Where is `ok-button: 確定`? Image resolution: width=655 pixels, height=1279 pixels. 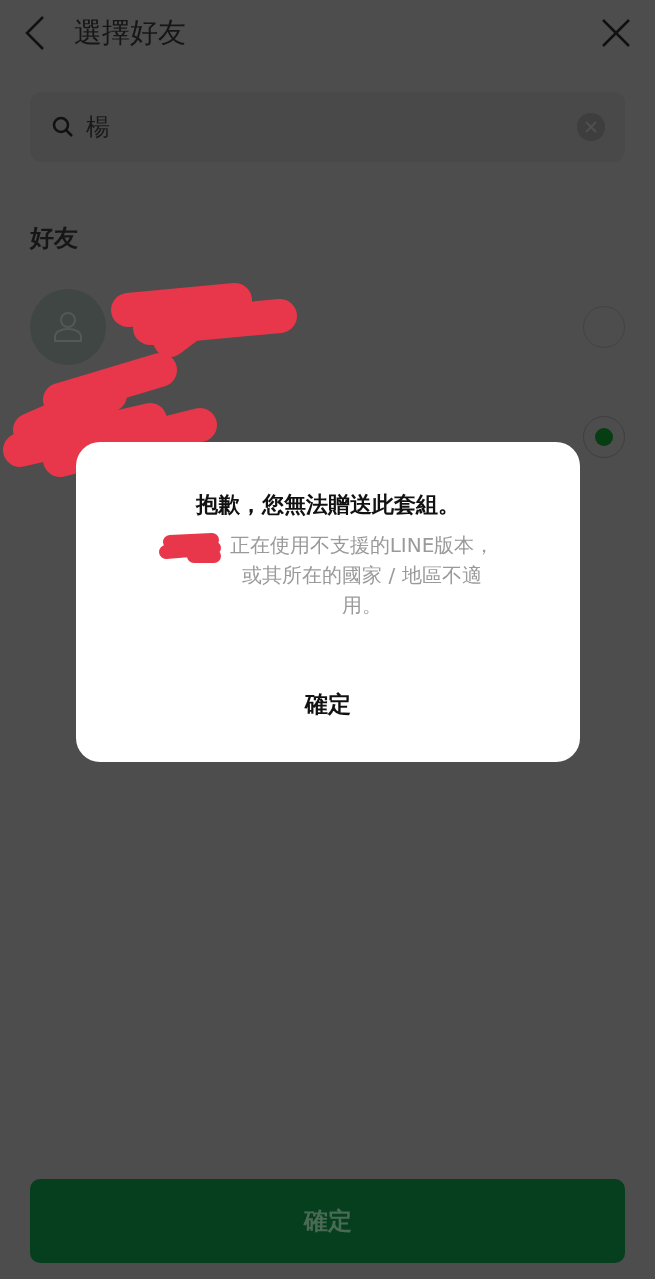 ok-button: 確定 is located at coordinates (328, 704).